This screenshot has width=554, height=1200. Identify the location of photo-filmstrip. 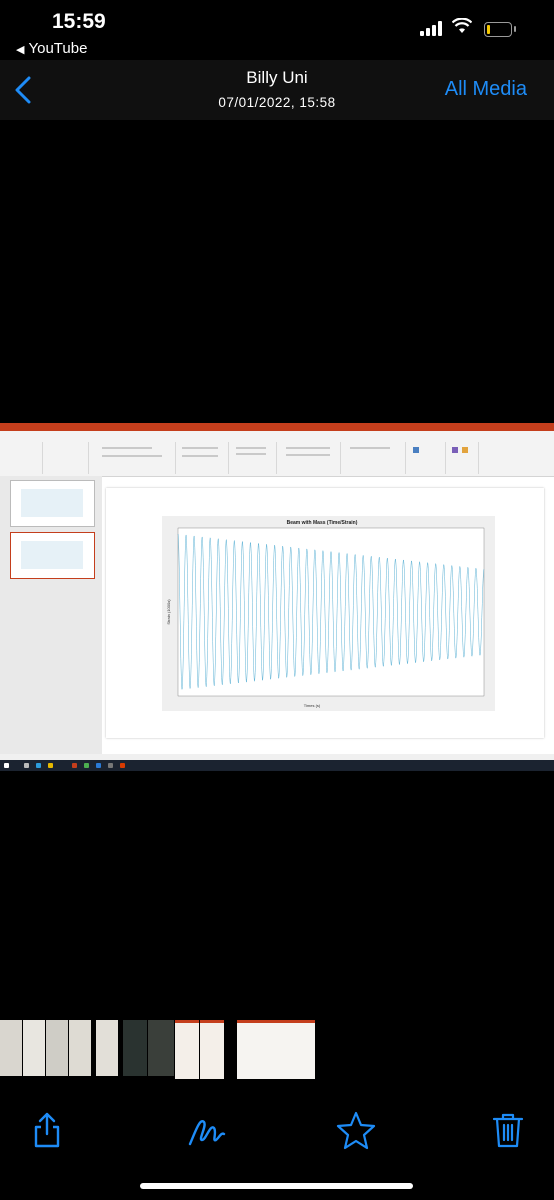
(277, 1050).